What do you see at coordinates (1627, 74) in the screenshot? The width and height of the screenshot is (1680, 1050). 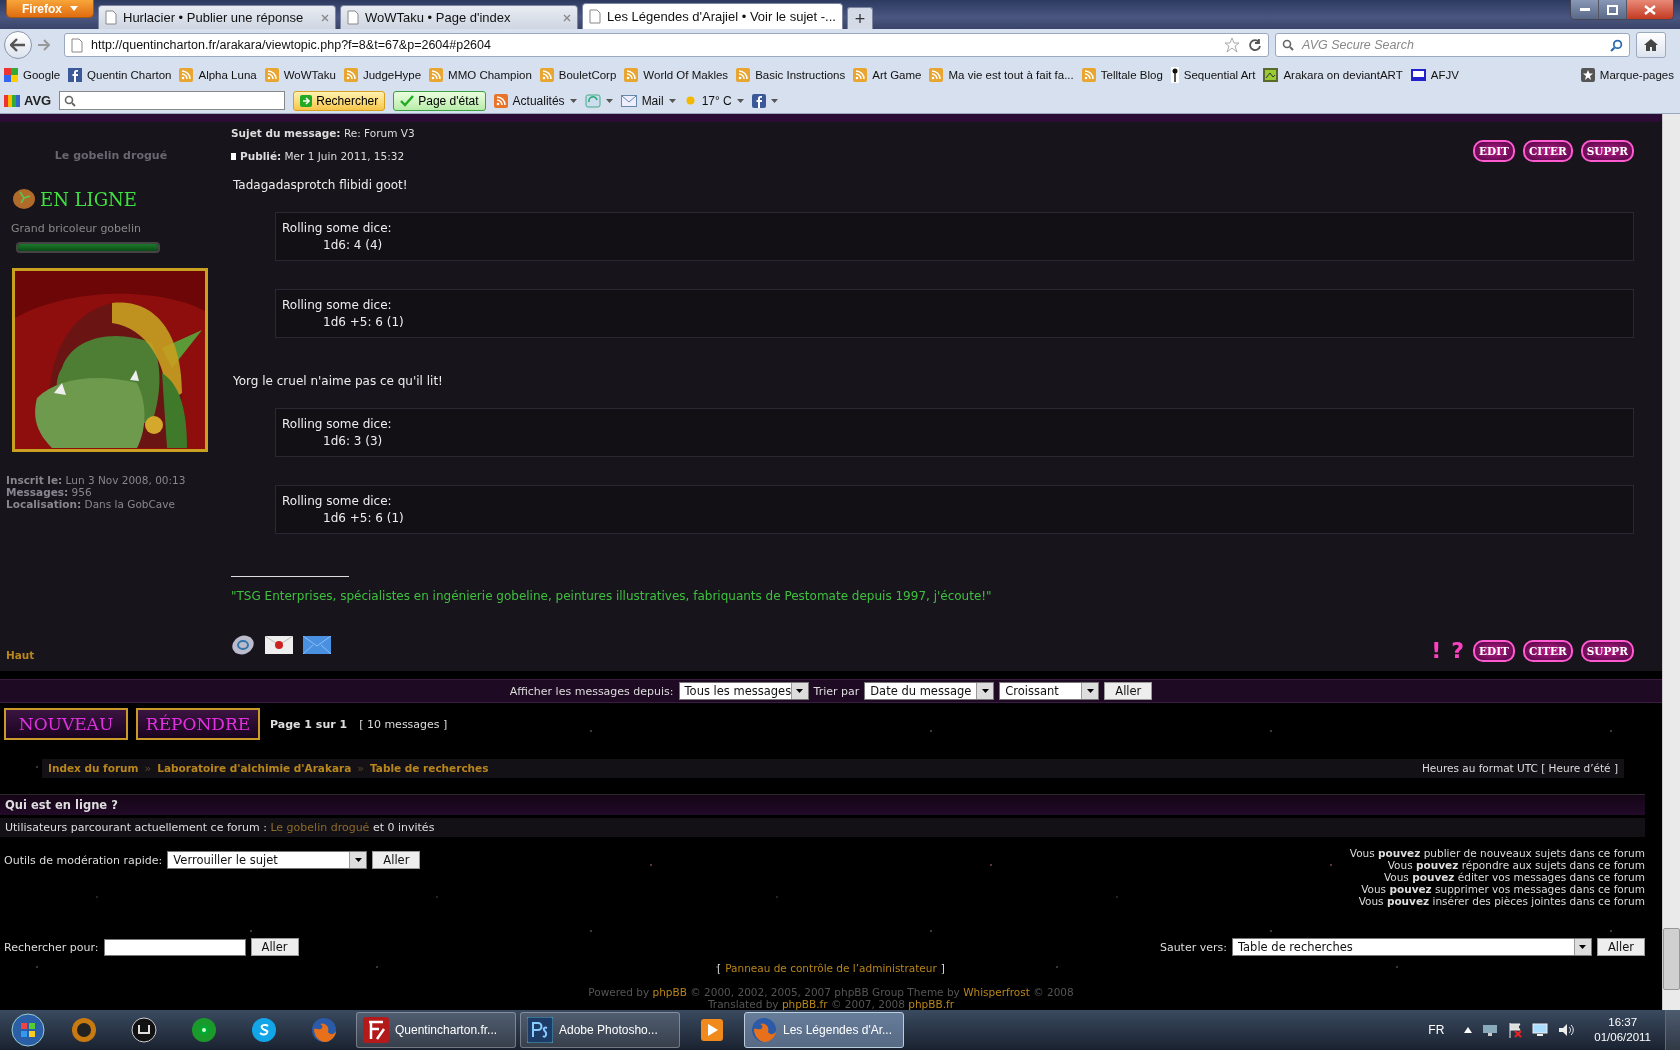 I see `bookmarks-menu: Marque-pages` at bounding box center [1627, 74].